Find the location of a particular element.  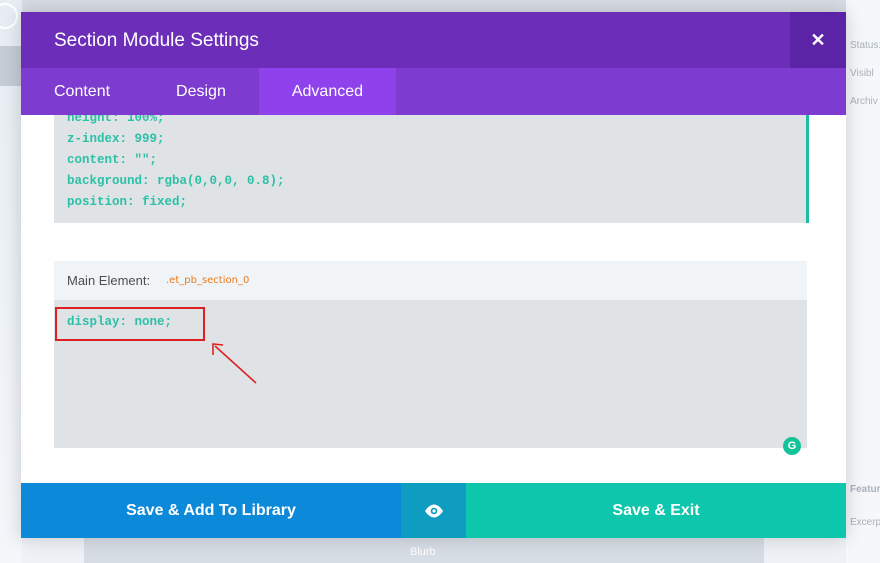

save-add-library-button: Save & Add To Library is located at coordinates (211, 510).